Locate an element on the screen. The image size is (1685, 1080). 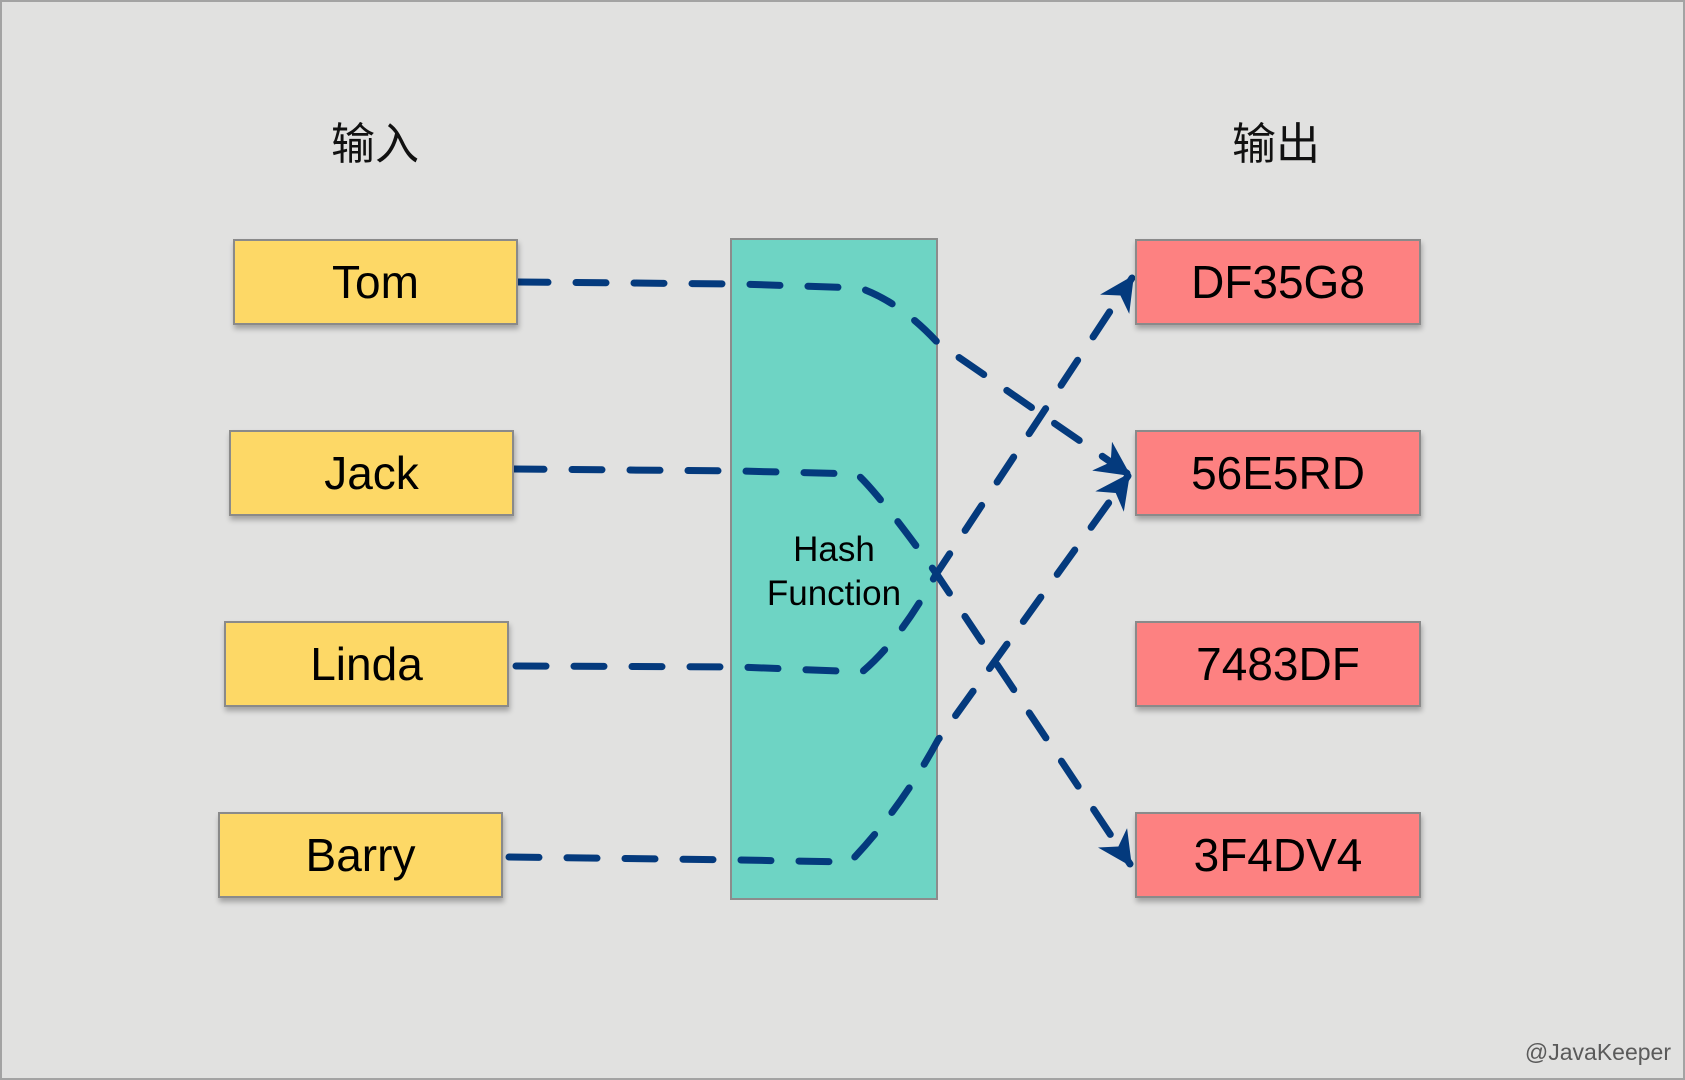
output-box-df35g8: DF35G8 is located at coordinates (1278, 282).